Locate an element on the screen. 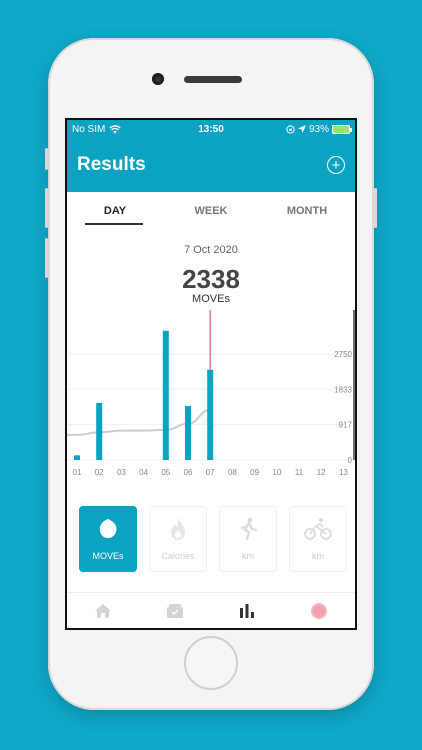 The height and width of the screenshot is (750, 422). front-camera is located at coordinates (158, 79).